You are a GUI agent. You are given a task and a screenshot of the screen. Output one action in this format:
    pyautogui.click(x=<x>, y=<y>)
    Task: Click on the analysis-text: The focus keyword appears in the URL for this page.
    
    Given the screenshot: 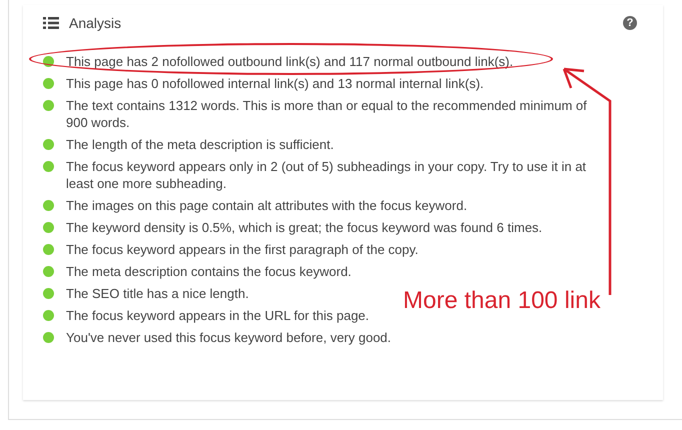 What is the action you would take?
    pyautogui.click(x=218, y=315)
    